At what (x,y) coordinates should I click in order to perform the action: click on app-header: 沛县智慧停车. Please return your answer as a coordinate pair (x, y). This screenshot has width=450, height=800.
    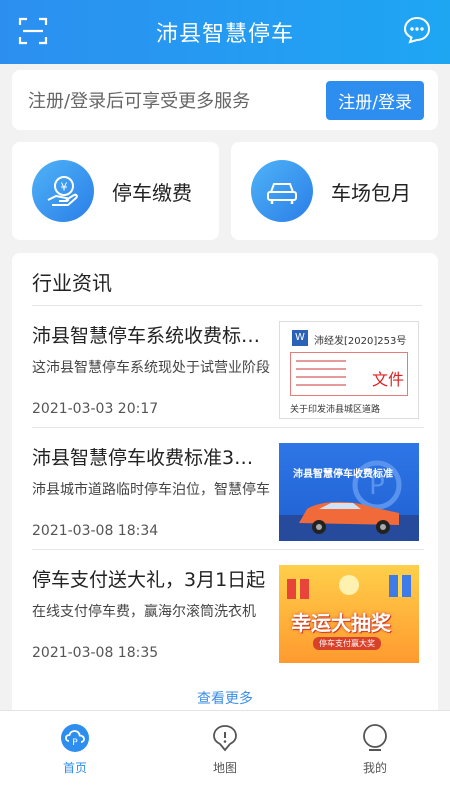
    Looking at the image, I should click on (225, 32).